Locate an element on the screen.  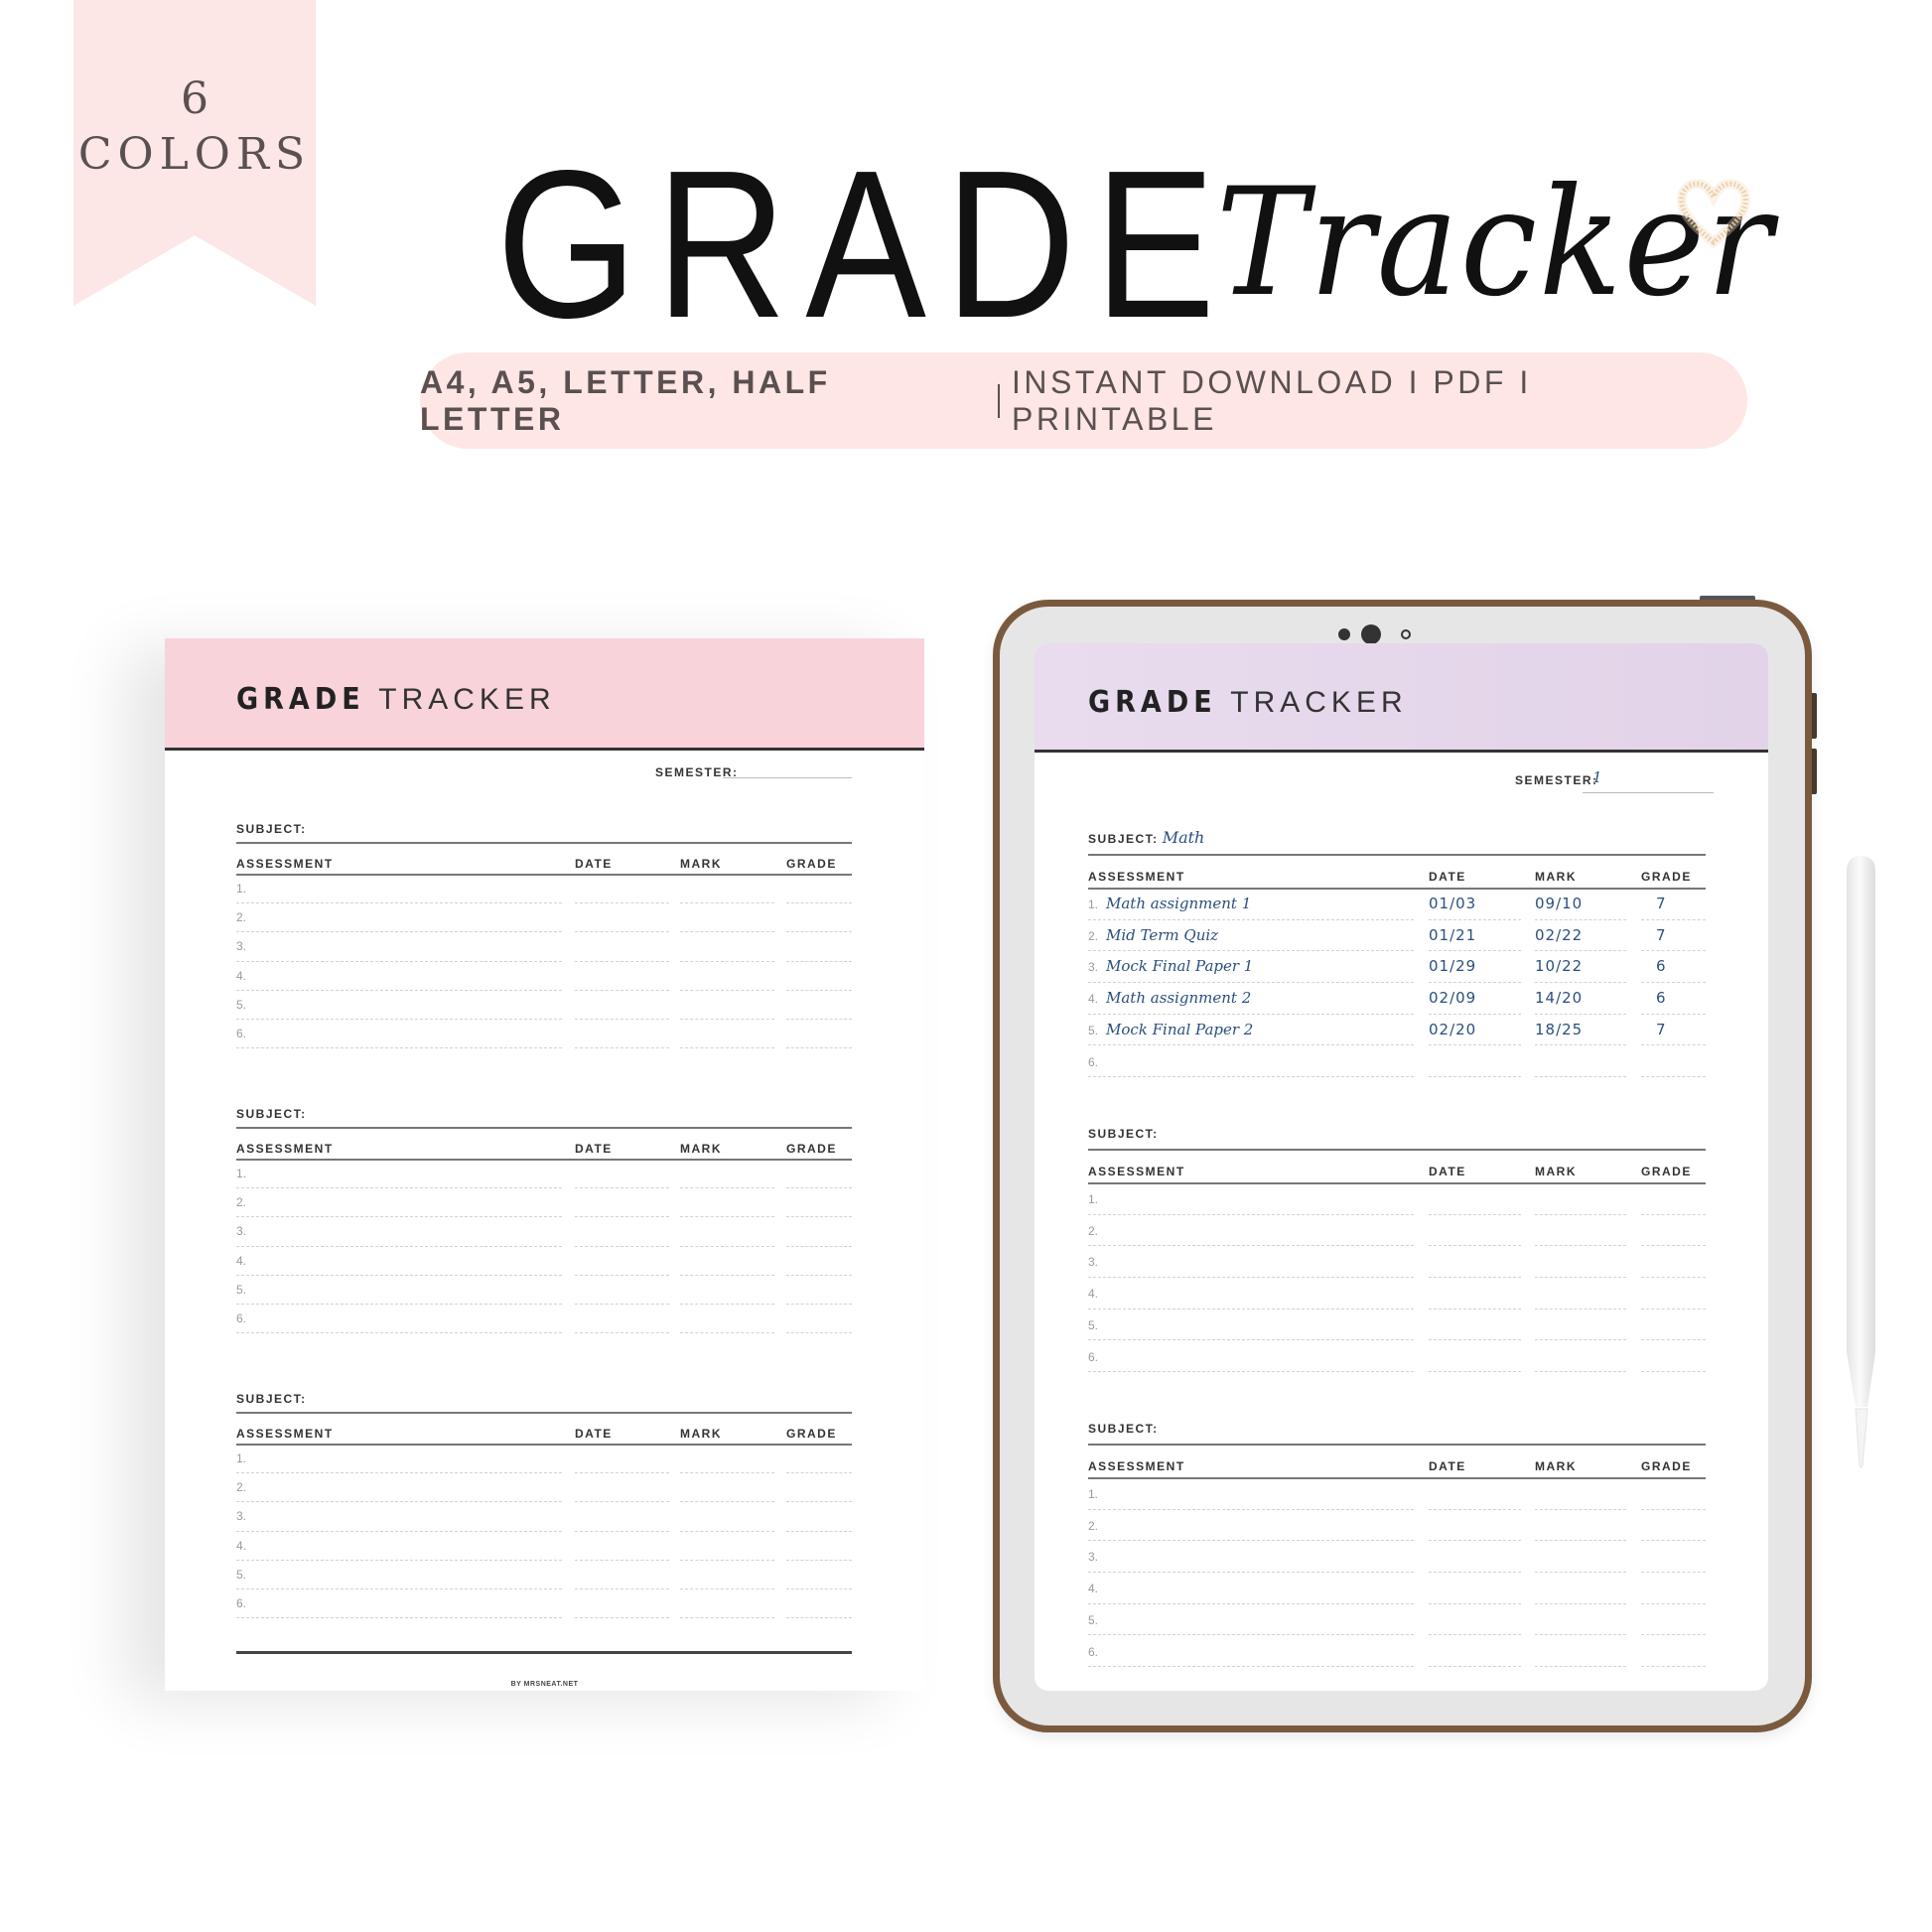
cell-mark: 10/22 is located at coordinates (1559, 966).